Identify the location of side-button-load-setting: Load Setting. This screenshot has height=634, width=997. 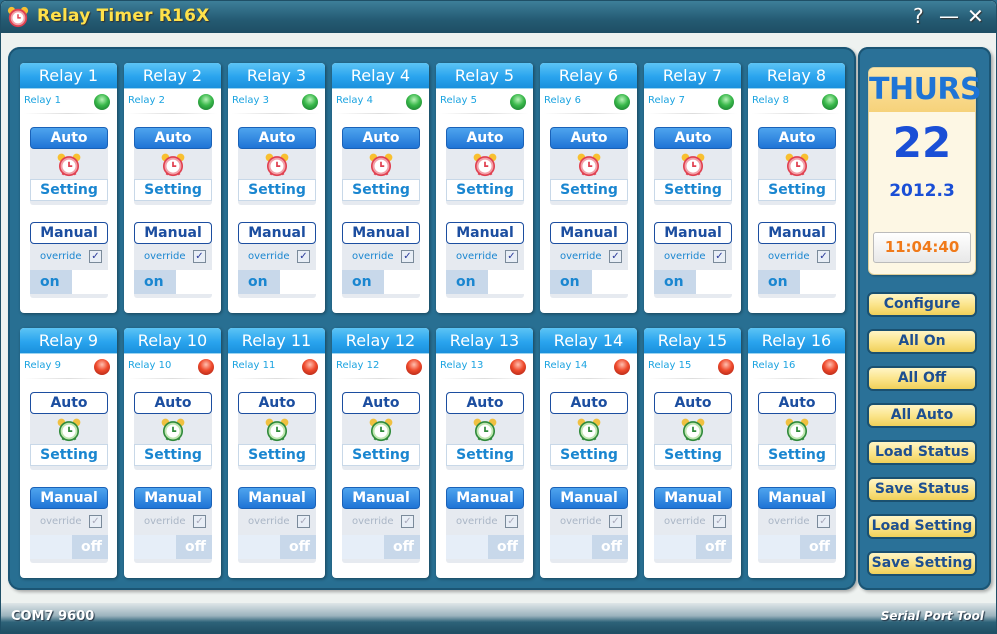
(922, 526).